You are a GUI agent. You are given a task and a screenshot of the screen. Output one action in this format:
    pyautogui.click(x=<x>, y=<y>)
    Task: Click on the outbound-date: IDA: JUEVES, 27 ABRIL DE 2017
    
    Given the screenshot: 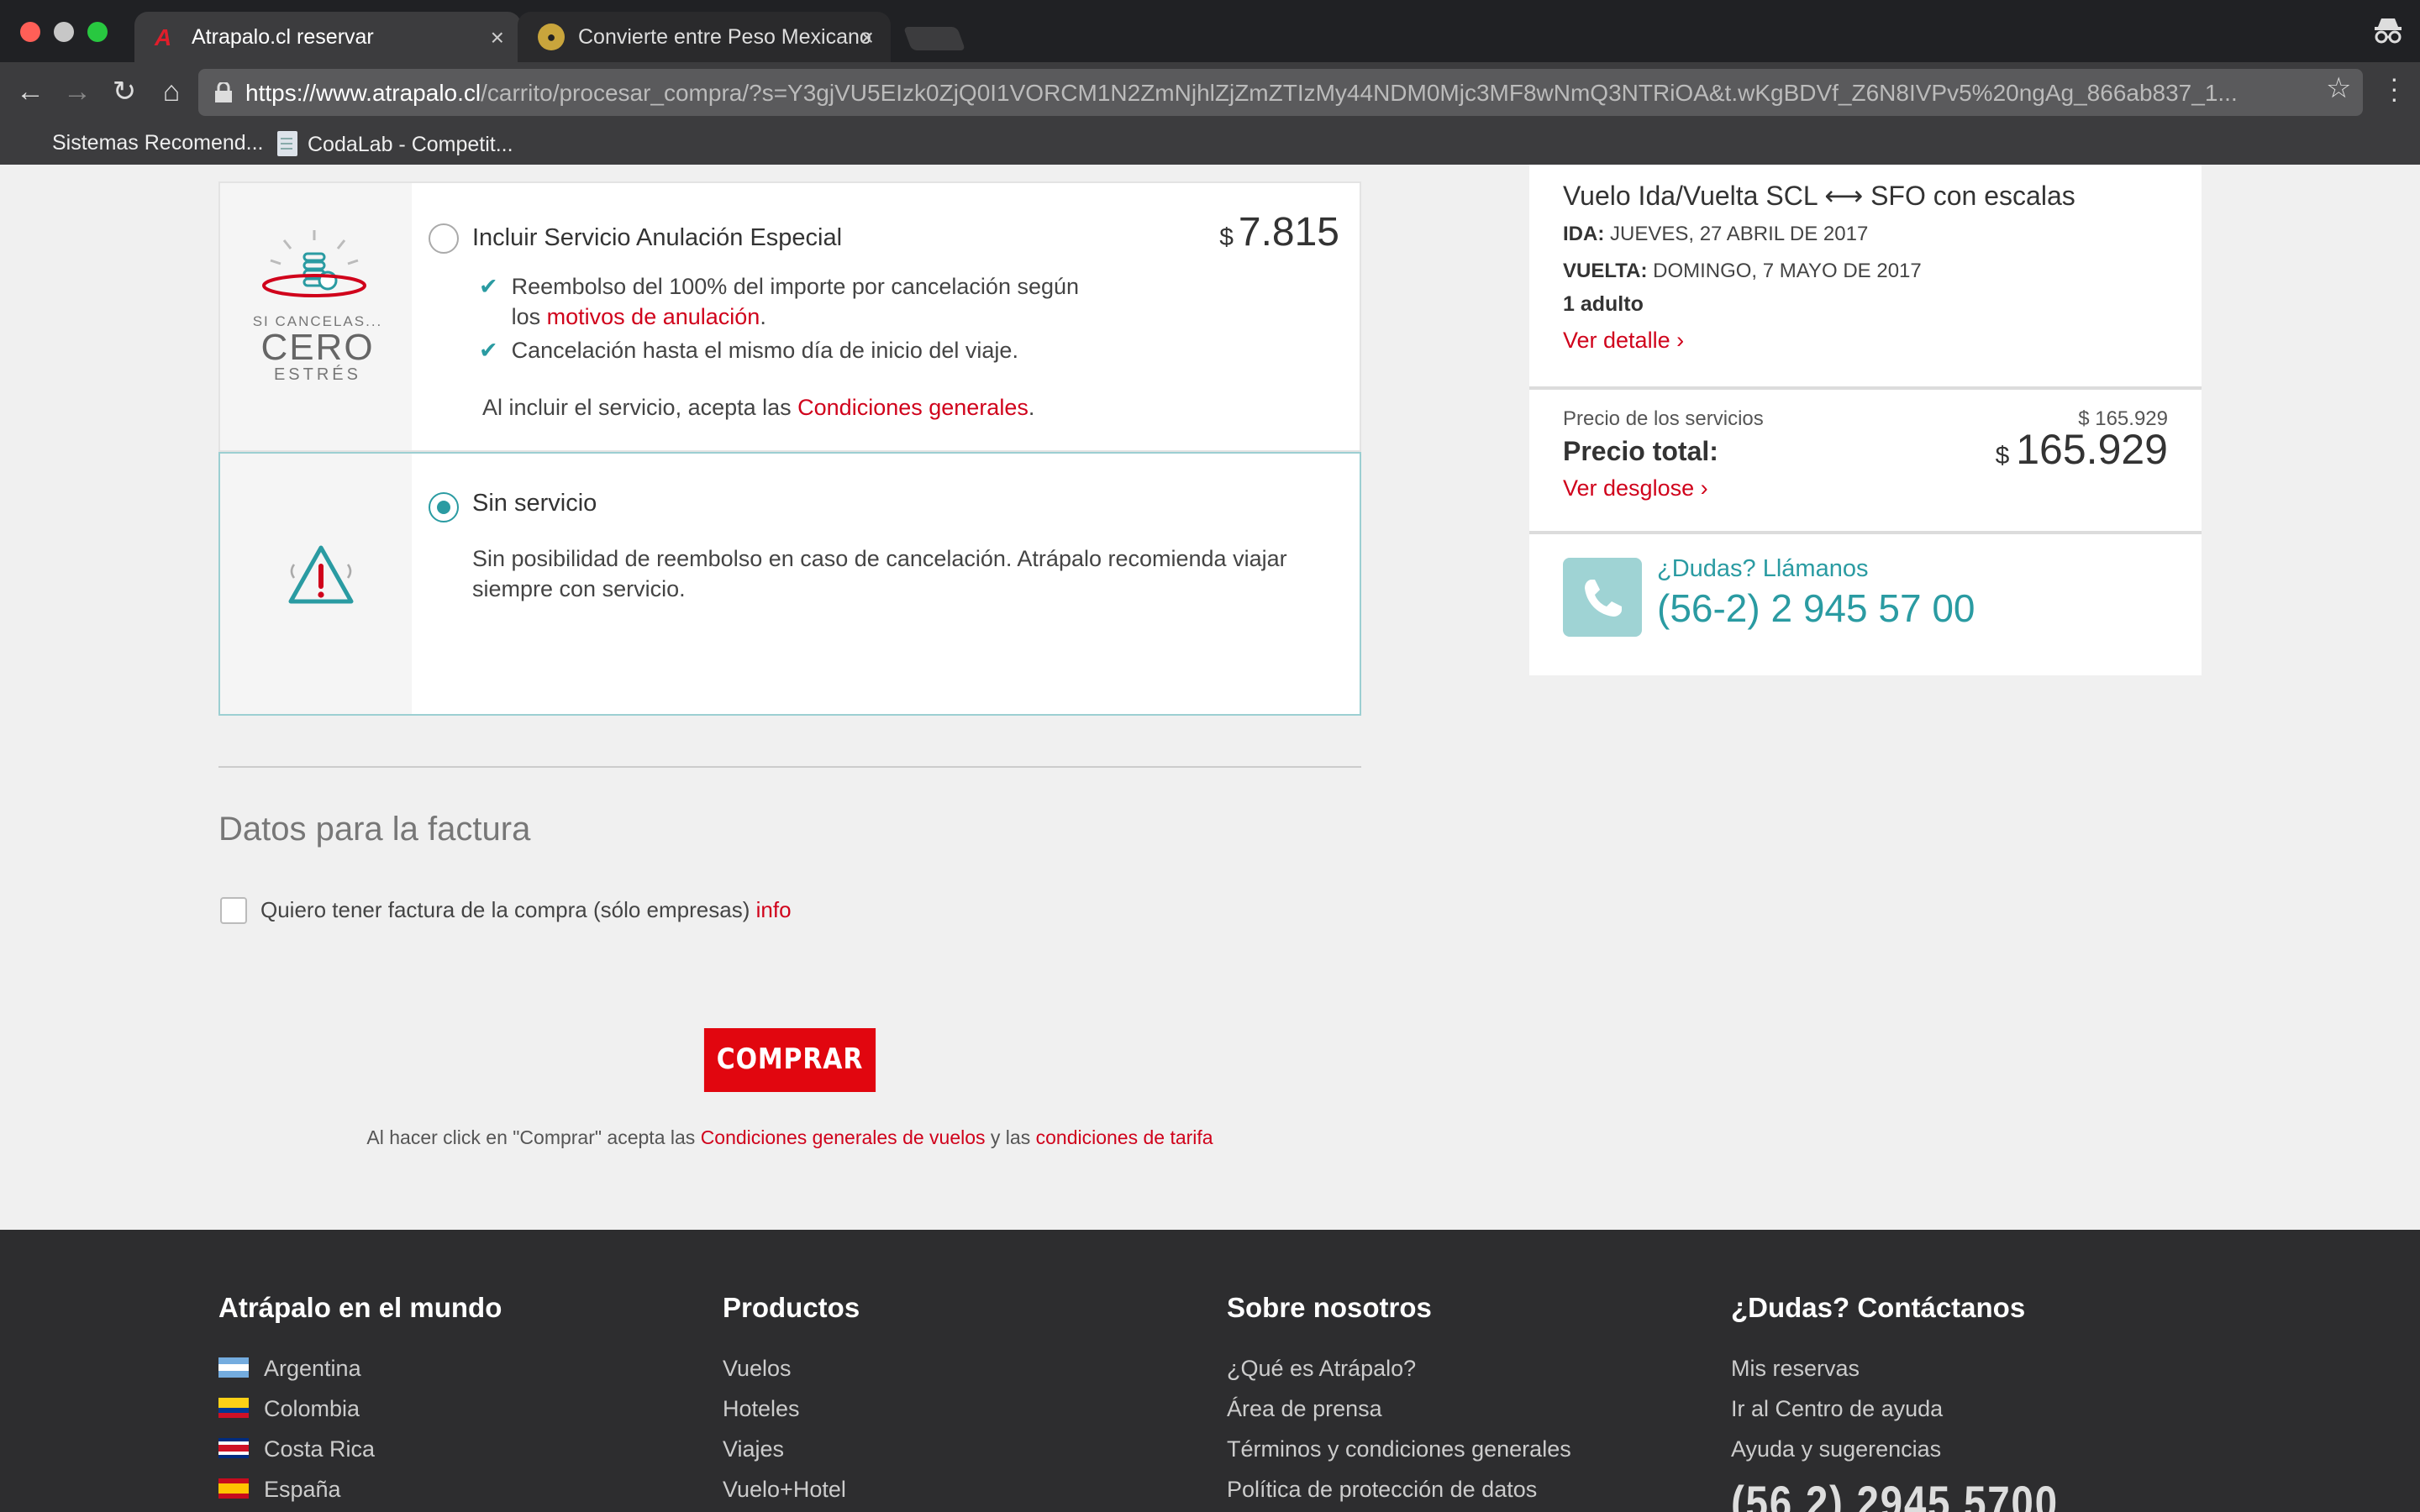 What is the action you would take?
    pyautogui.click(x=1715, y=233)
    